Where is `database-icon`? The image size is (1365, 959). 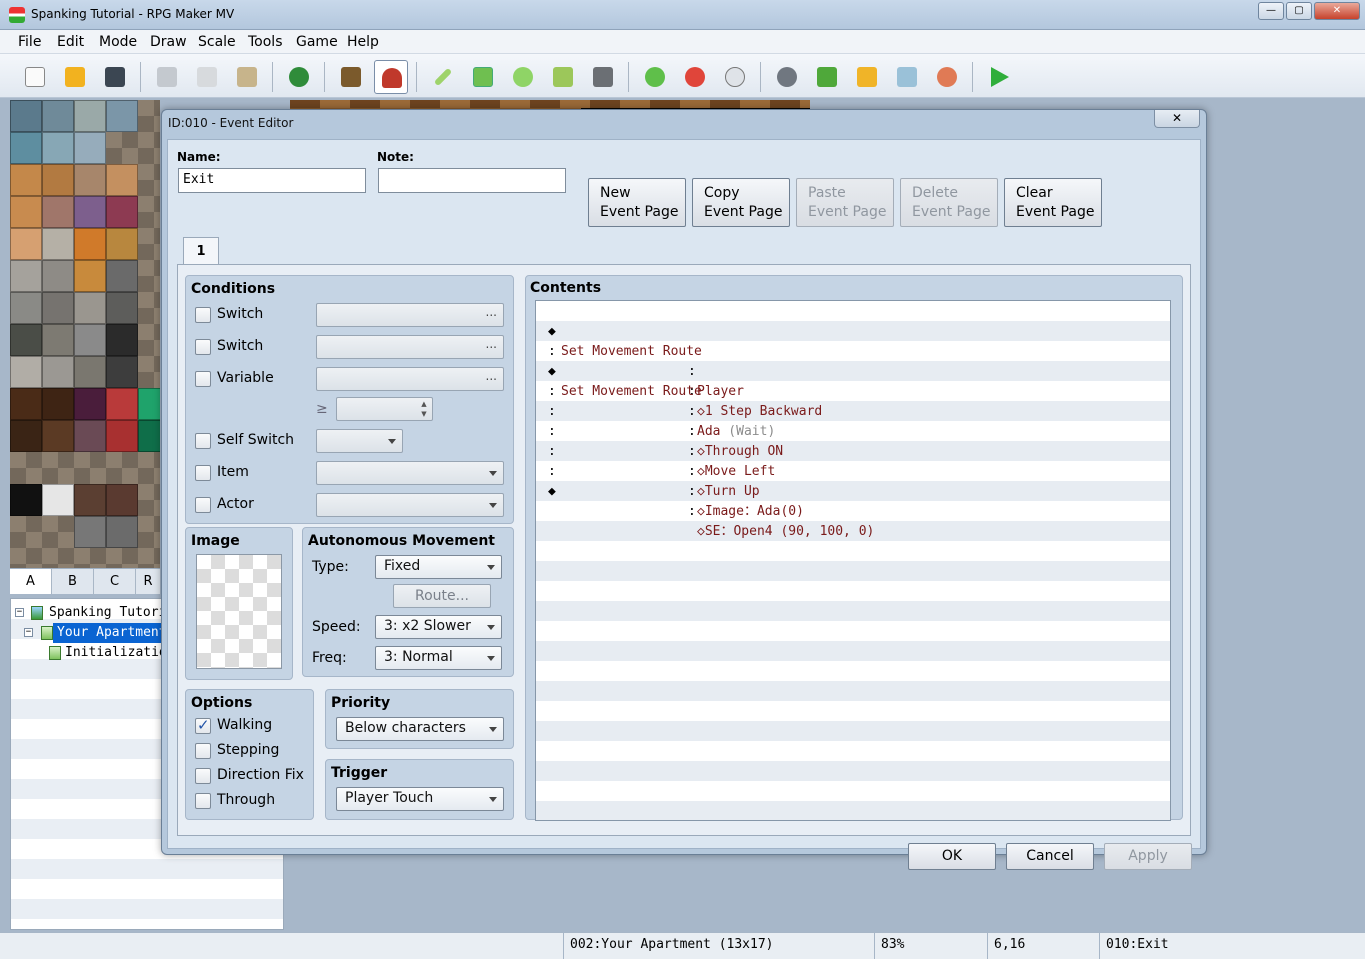
database-icon is located at coordinates (787, 77).